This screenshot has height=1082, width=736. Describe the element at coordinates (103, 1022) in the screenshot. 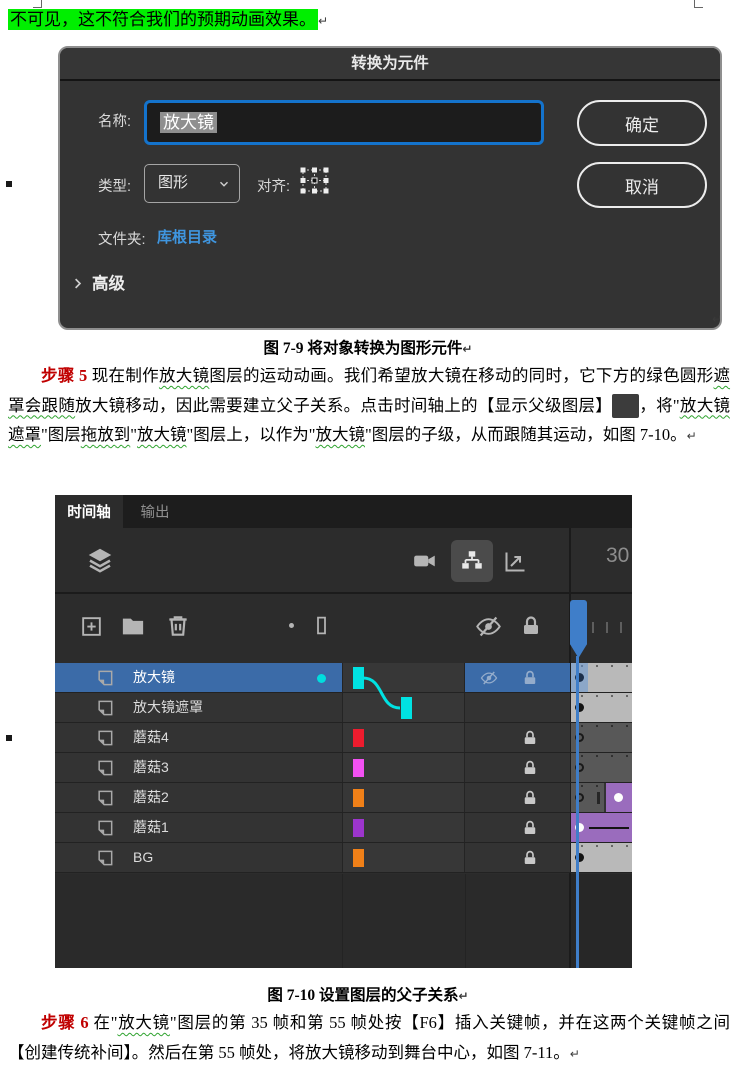

I see `text-segment: 在"` at that location.